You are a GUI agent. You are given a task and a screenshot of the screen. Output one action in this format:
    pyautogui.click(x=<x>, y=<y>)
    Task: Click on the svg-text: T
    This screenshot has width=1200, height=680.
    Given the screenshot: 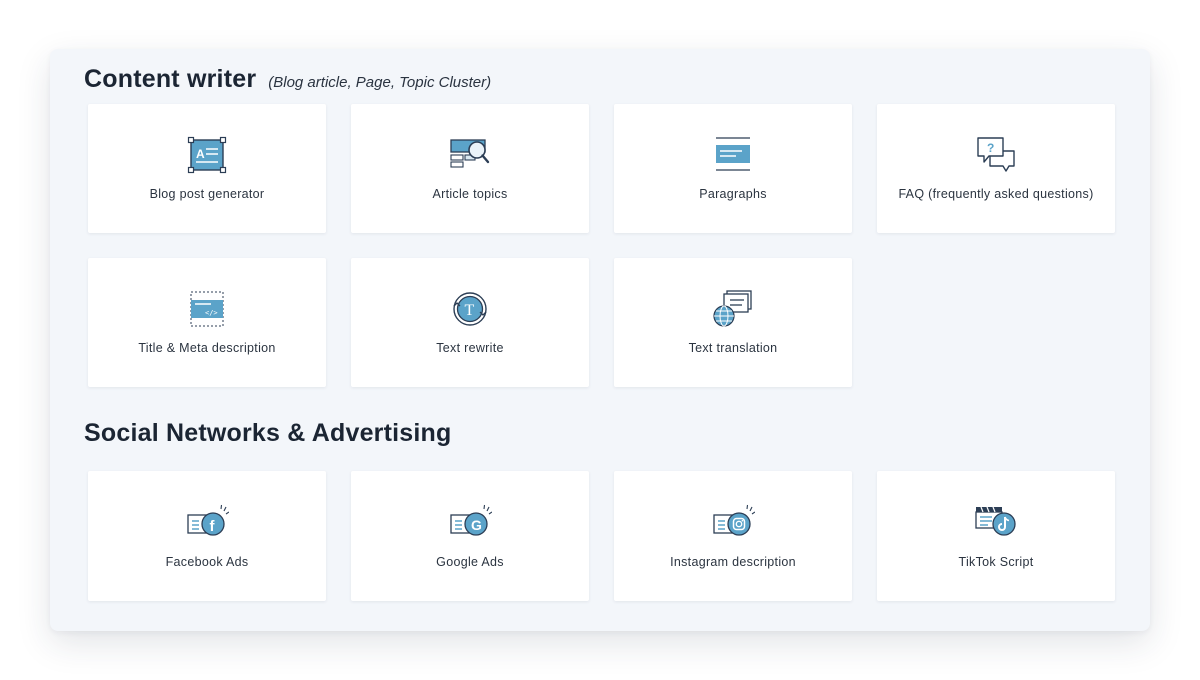 What is the action you would take?
    pyautogui.click(x=470, y=310)
    